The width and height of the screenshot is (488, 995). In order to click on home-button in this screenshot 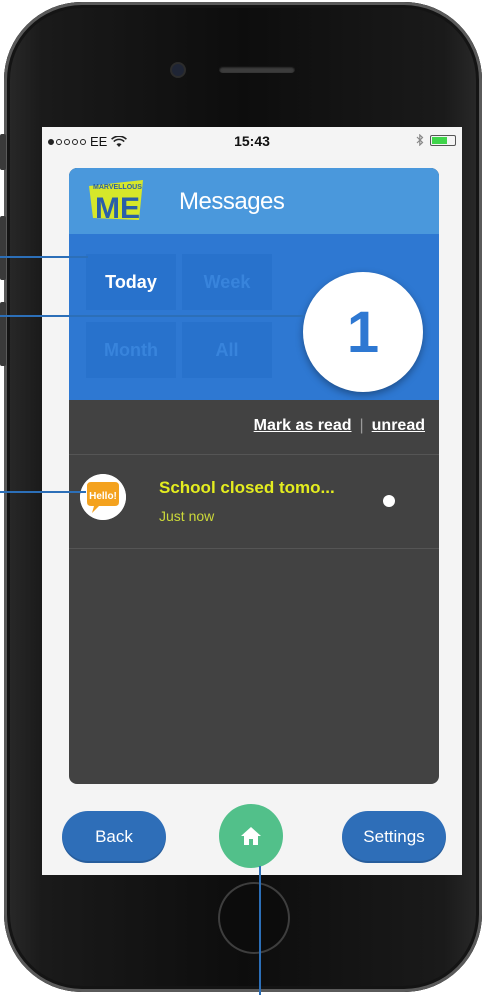, I will do `click(251, 836)`.